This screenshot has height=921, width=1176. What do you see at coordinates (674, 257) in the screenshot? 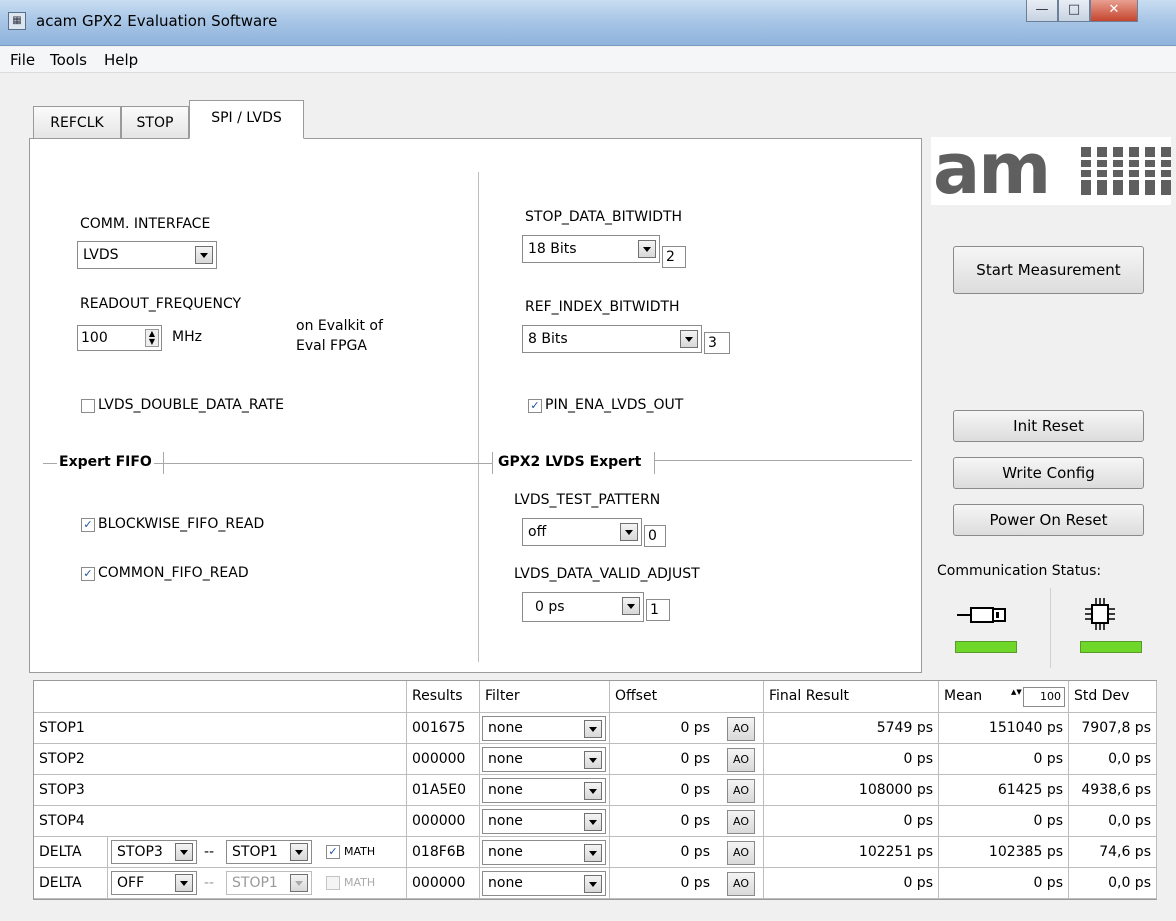
I see `stop-data-code: 2` at bounding box center [674, 257].